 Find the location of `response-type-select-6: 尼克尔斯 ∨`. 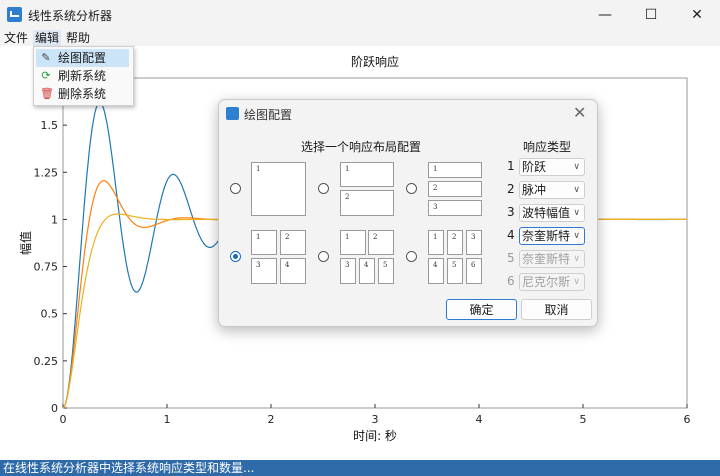

response-type-select-6: 尼克尔斯 ∨ is located at coordinates (552, 282).